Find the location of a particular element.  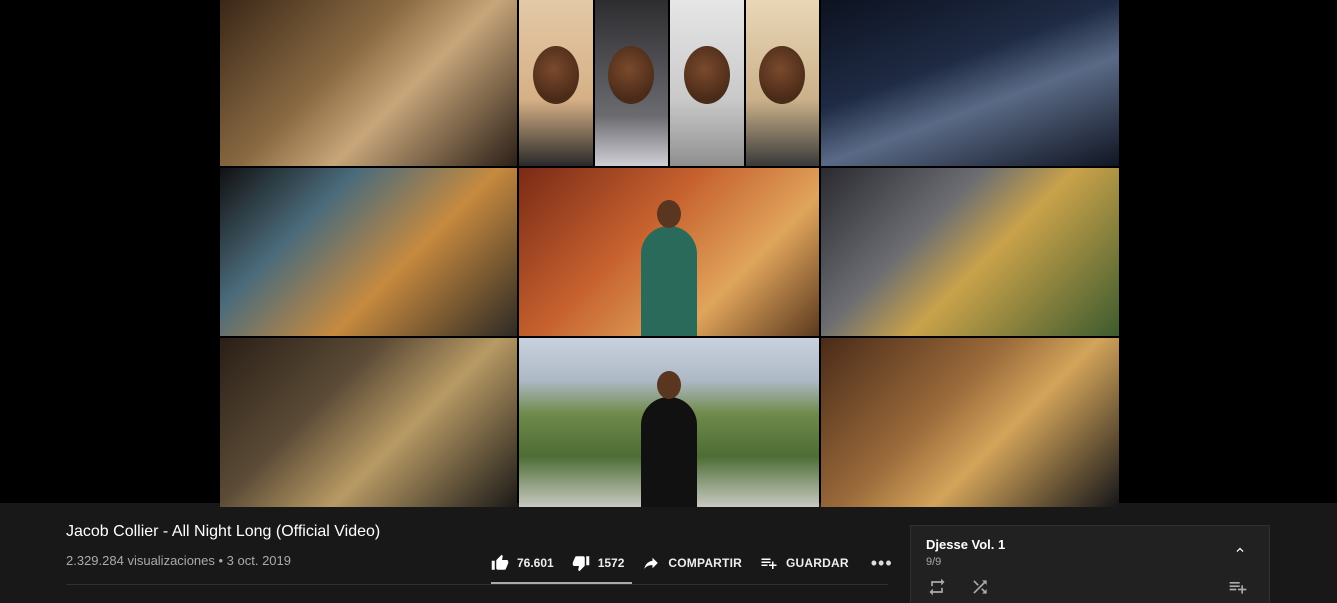

save-button: GUARDAR is located at coordinates (804, 563).